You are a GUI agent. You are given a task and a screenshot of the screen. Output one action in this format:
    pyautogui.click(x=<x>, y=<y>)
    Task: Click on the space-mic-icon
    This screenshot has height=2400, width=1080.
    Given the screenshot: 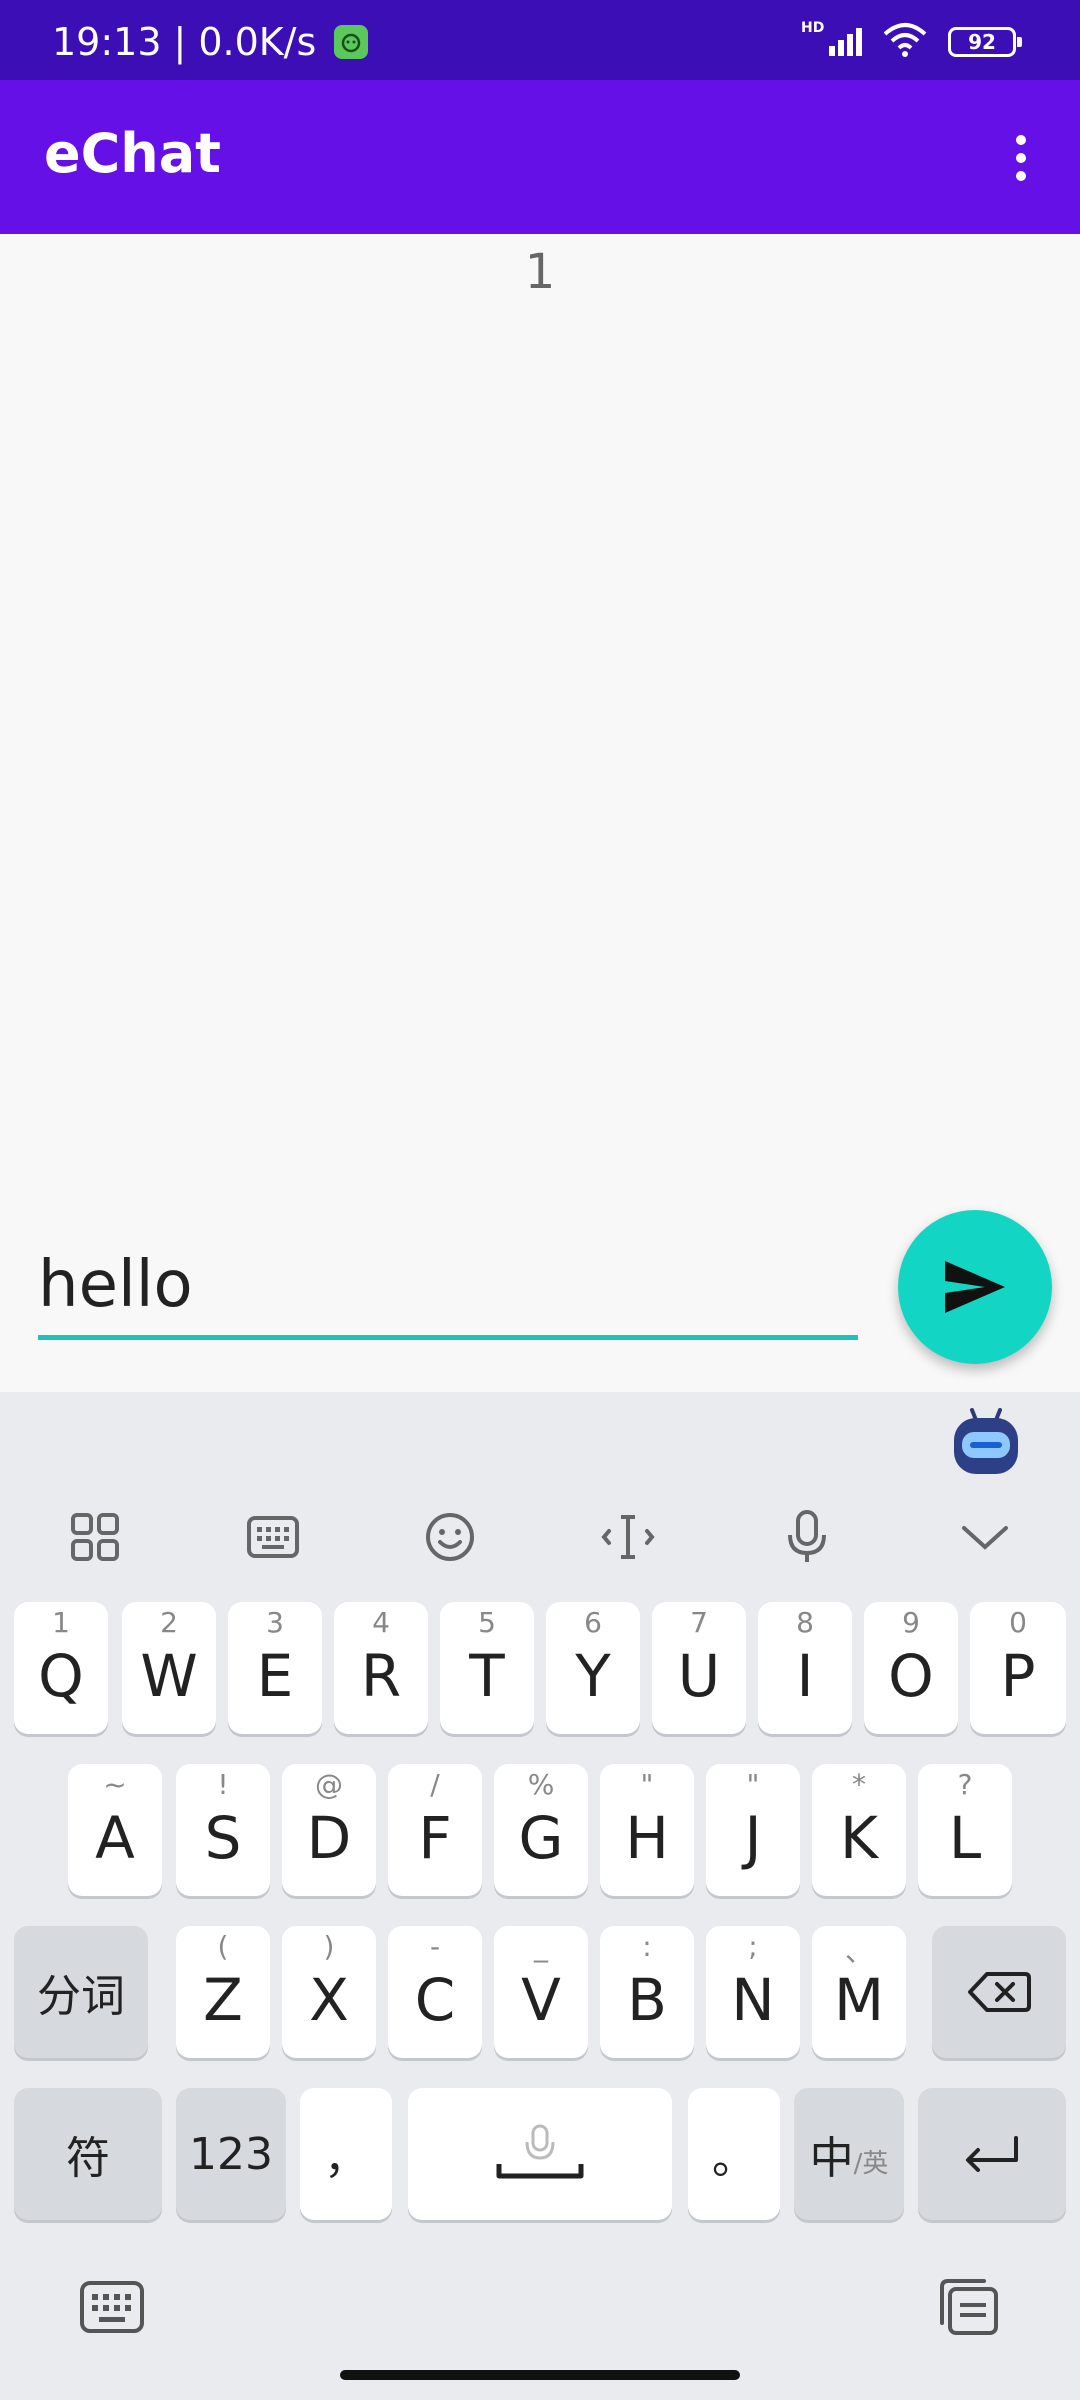 What is the action you would take?
    pyautogui.click(x=540, y=2151)
    